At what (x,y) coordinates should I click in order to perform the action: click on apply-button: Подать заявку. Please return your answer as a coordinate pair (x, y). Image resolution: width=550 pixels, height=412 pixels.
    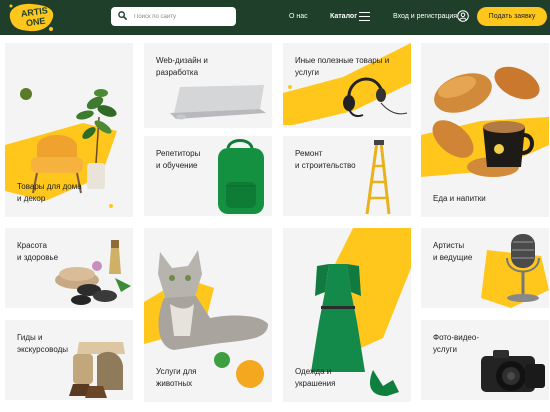
    Looking at the image, I should click on (512, 16).